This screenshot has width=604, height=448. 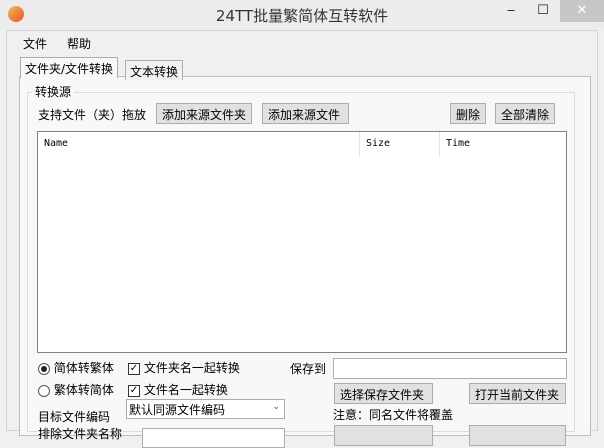 I want to click on close-button: ✕, so click(x=582, y=11).